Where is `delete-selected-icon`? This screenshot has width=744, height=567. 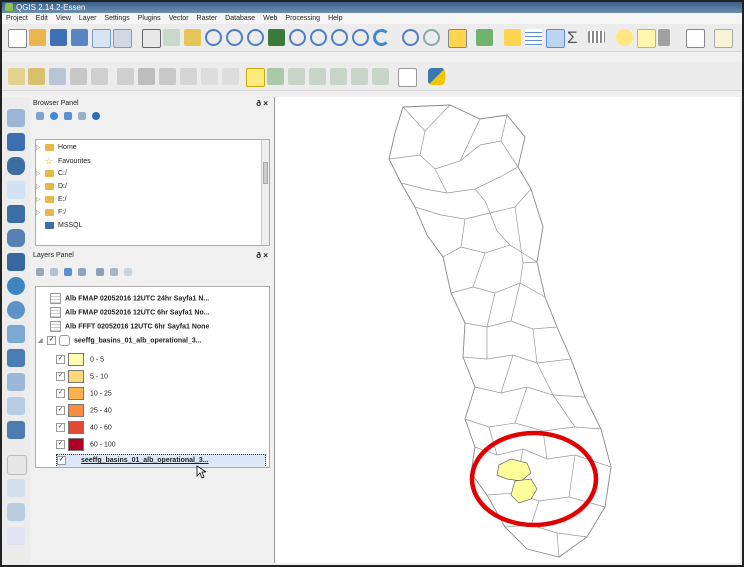 delete-selected-icon is located at coordinates (146, 76).